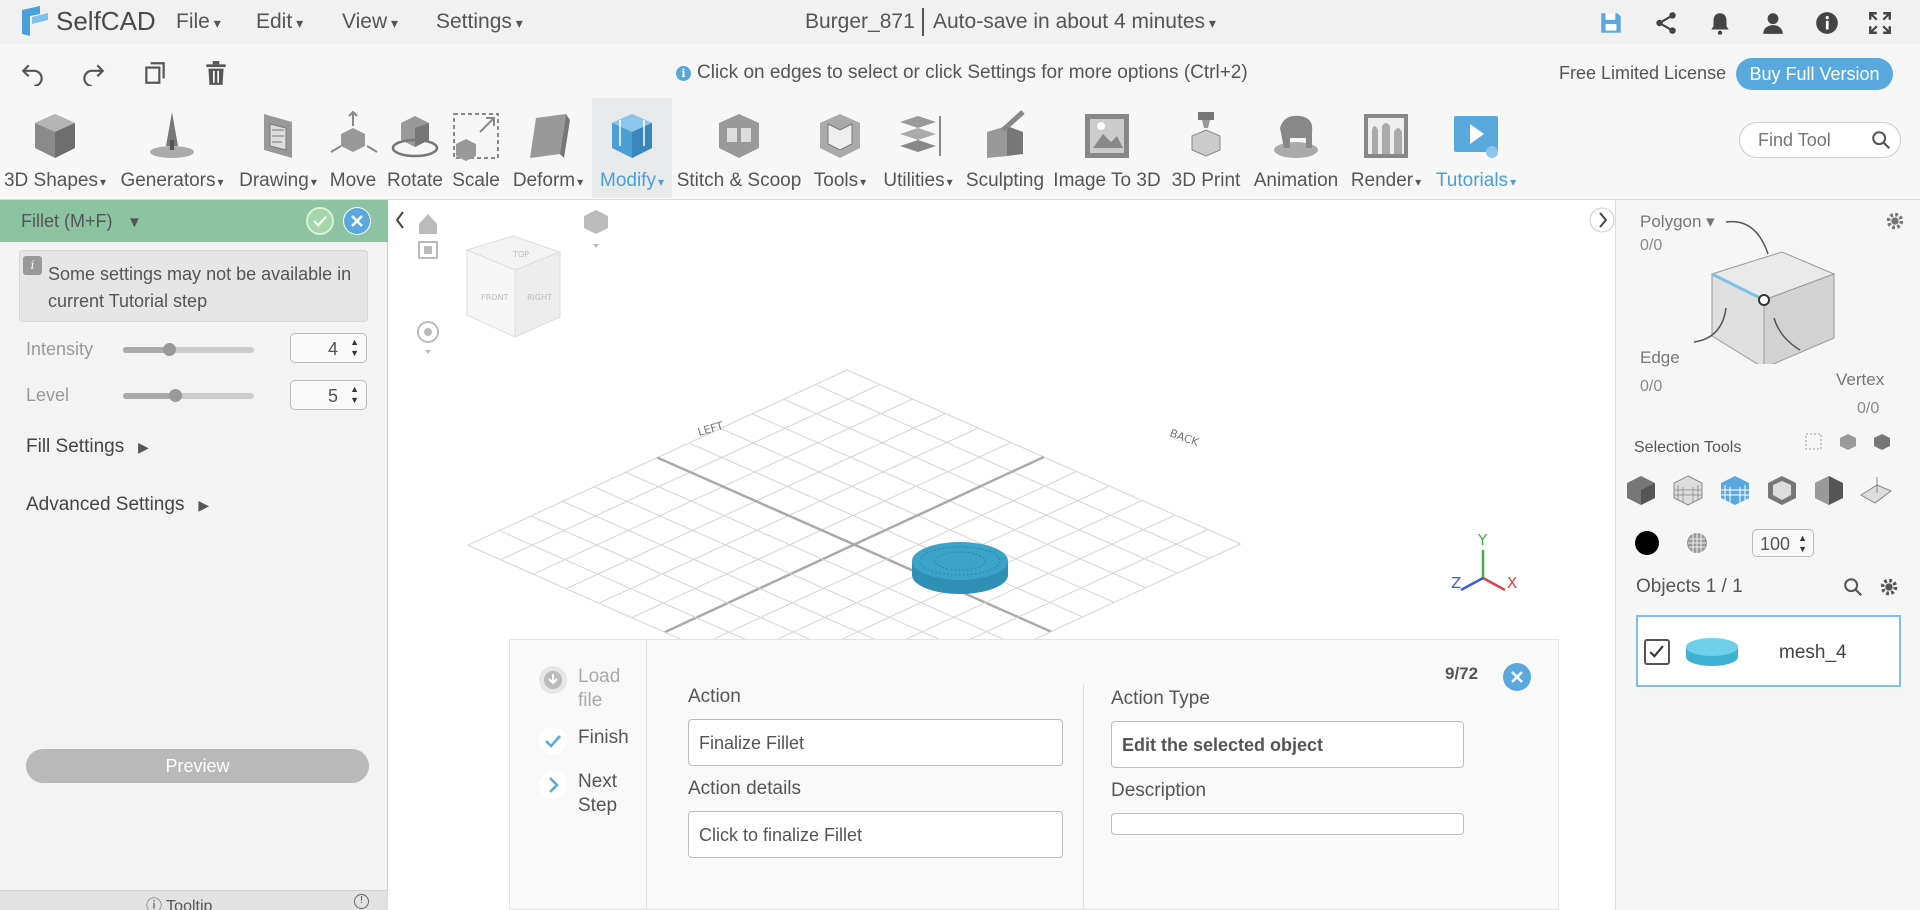  What do you see at coordinates (1611, 23) in the screenshot?
I see `save-icon` at bounding box center [1611, 23].